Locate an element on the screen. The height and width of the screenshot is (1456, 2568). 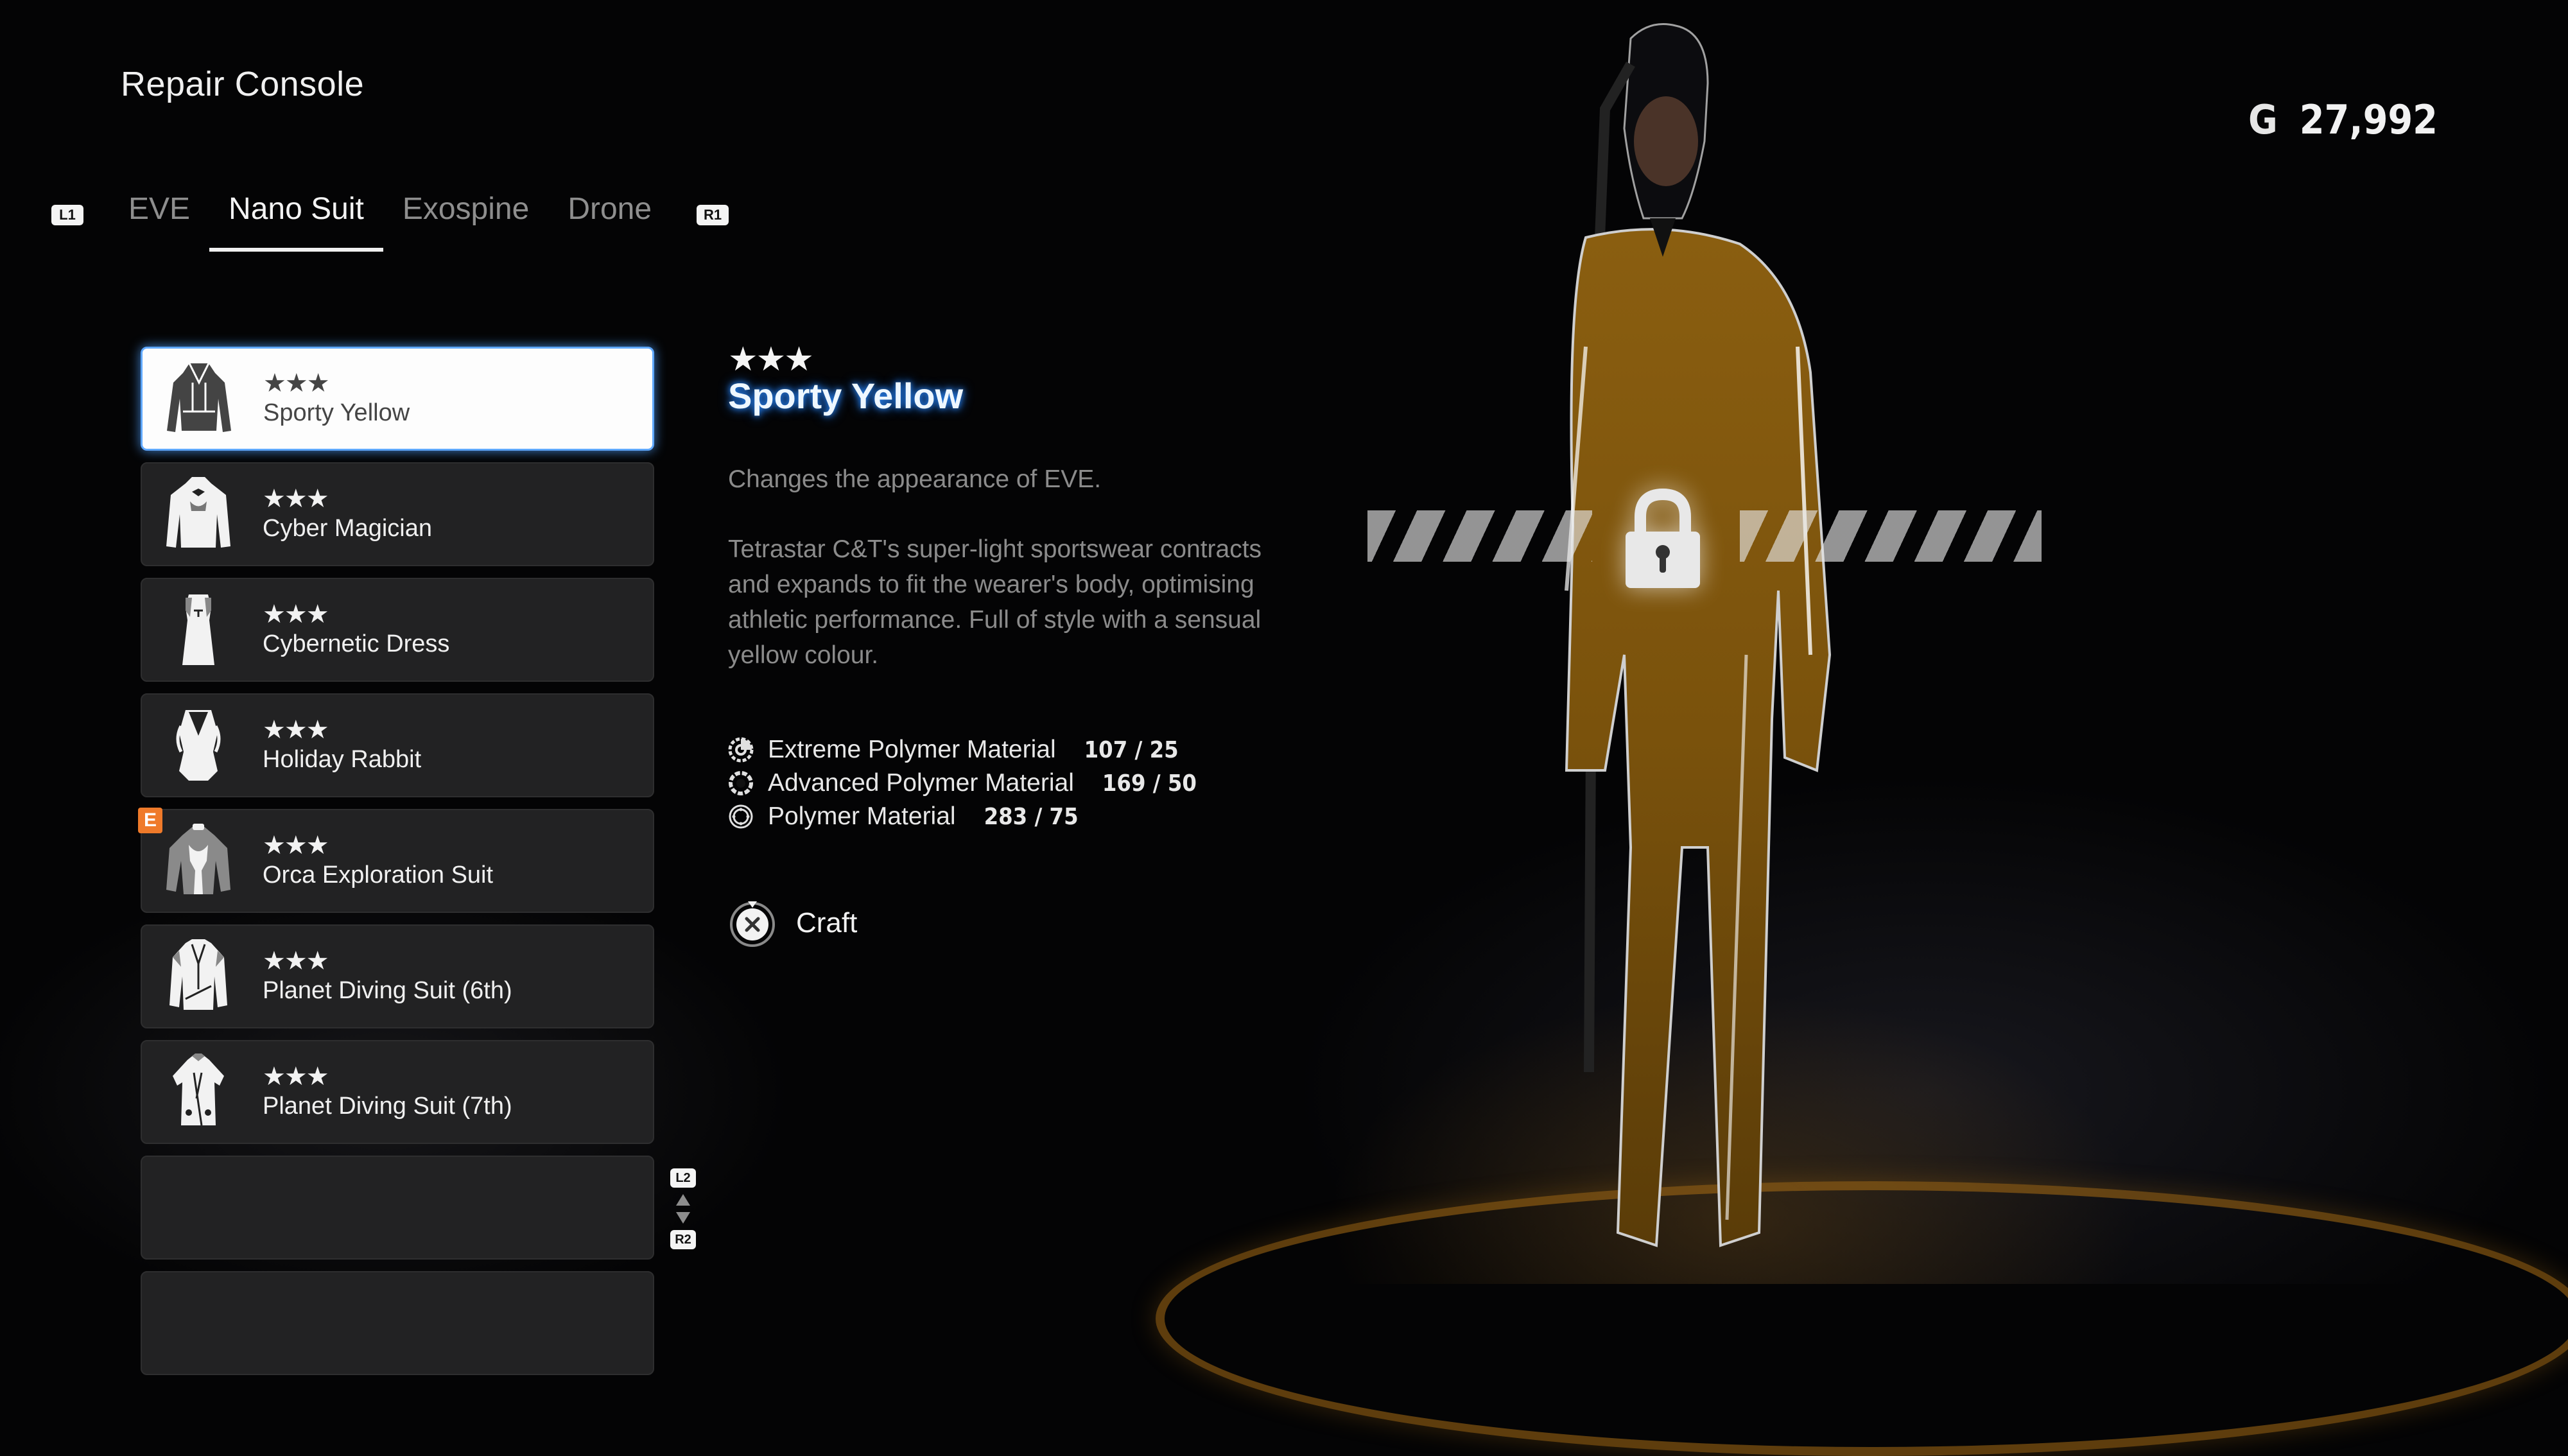
scroll-down-arrow-icon is located at coordinates (683, 1218).